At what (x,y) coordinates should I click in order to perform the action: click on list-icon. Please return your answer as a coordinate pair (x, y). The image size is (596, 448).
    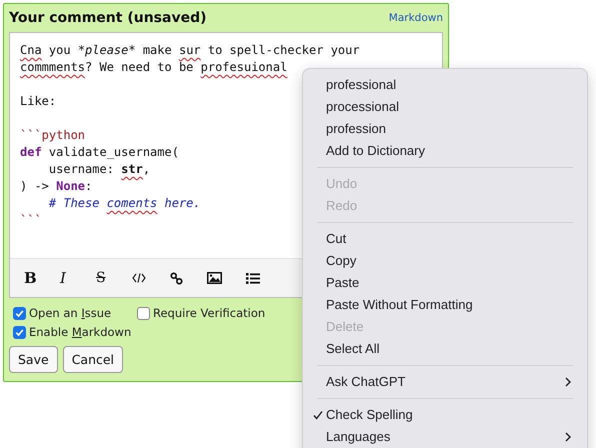
    Looking at the image, I should click on (253, 278).